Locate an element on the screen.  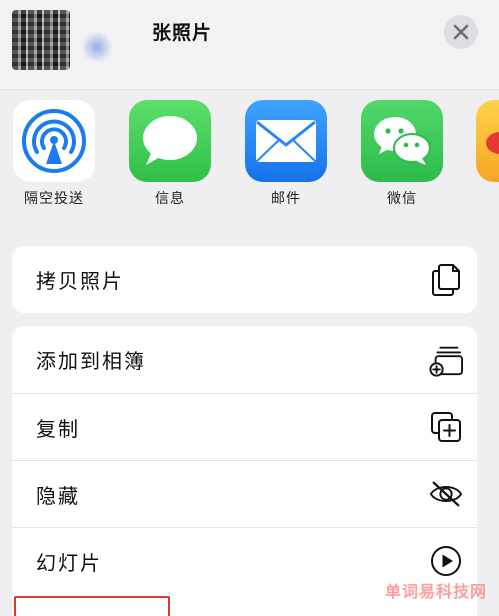
action-copy-photo: 拷贝照片 is located at coordinates (244, 279).